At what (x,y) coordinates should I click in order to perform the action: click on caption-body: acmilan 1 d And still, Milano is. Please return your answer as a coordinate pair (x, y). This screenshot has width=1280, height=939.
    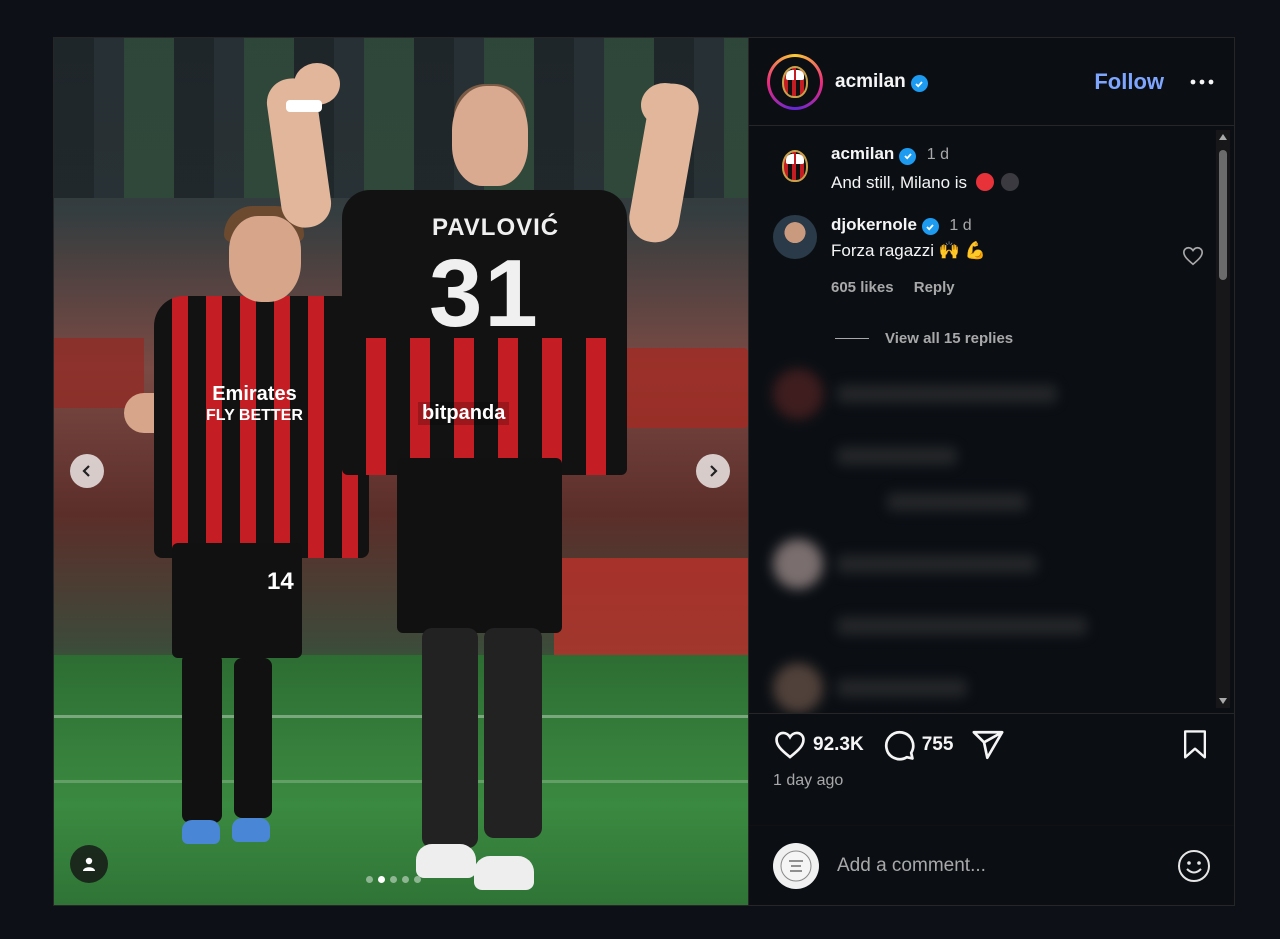
    Looking at the image, I should click on (925, 168).